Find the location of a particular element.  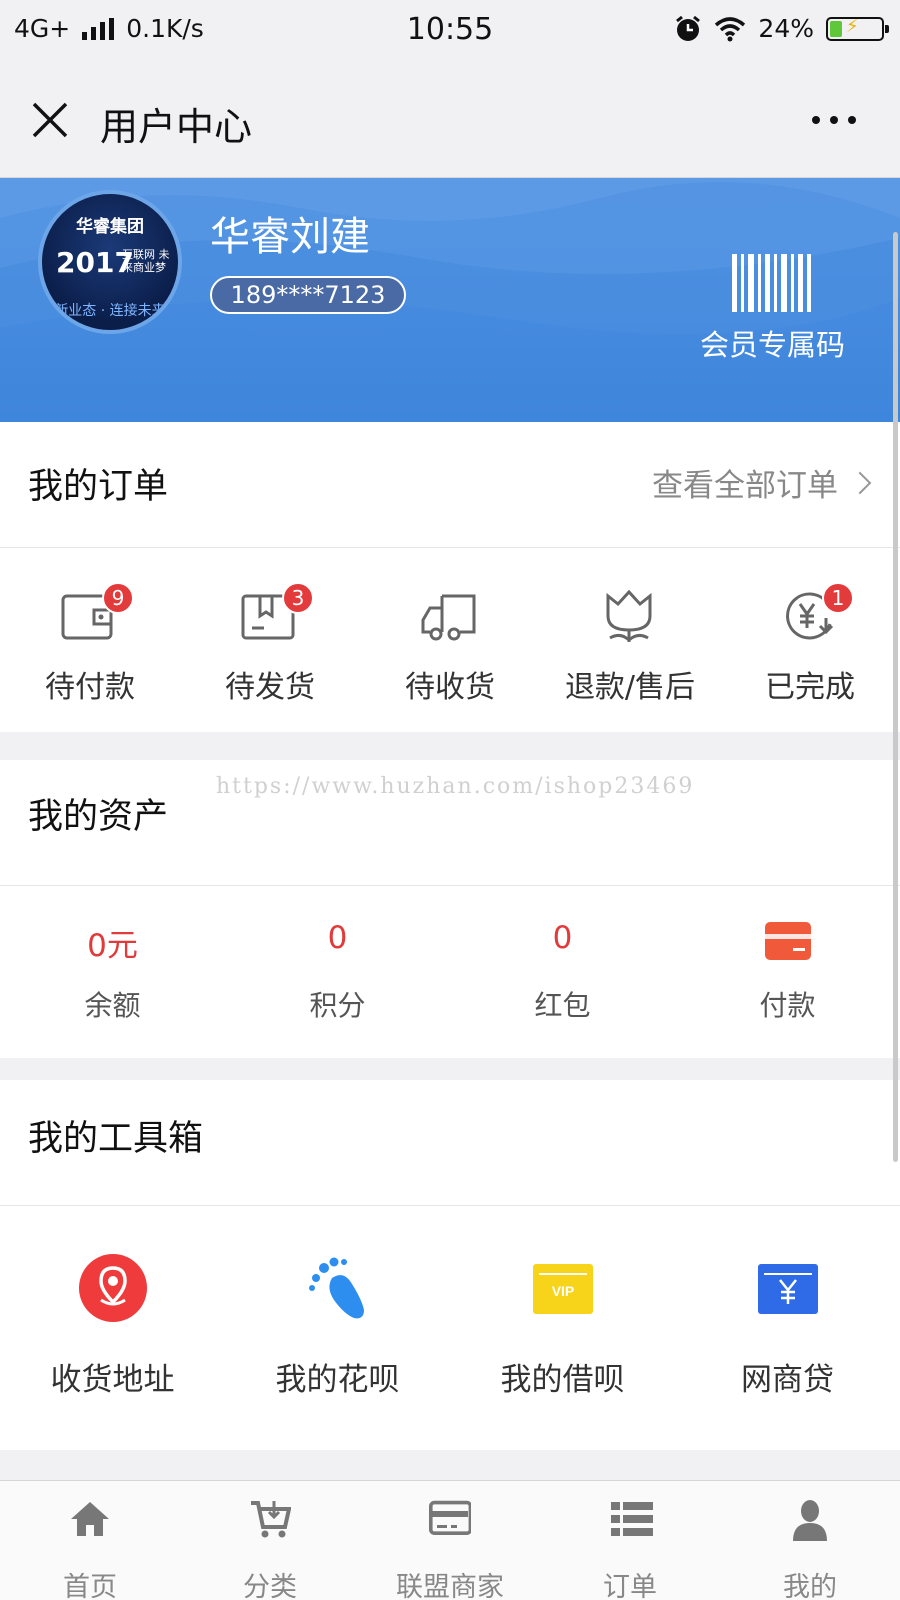

order-status-row: 9 待付款 3 待发货 待收货 退款/售后 1 已完成 is located at coordinates (450, 640).